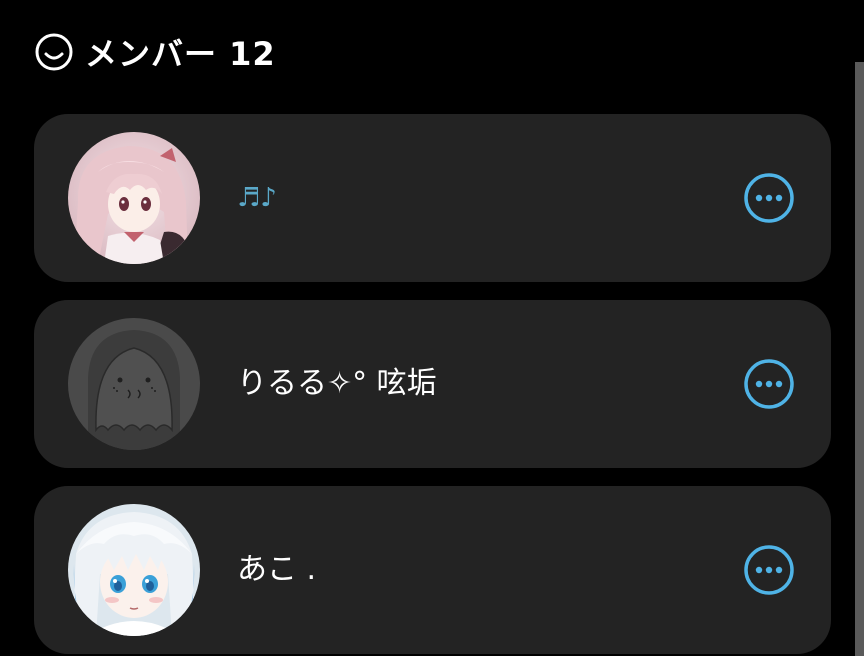 The image size is (864, 656). Describe the element at coordinates (257, 198) in the screenshot. I see `member-name: ♬♪` at that location.